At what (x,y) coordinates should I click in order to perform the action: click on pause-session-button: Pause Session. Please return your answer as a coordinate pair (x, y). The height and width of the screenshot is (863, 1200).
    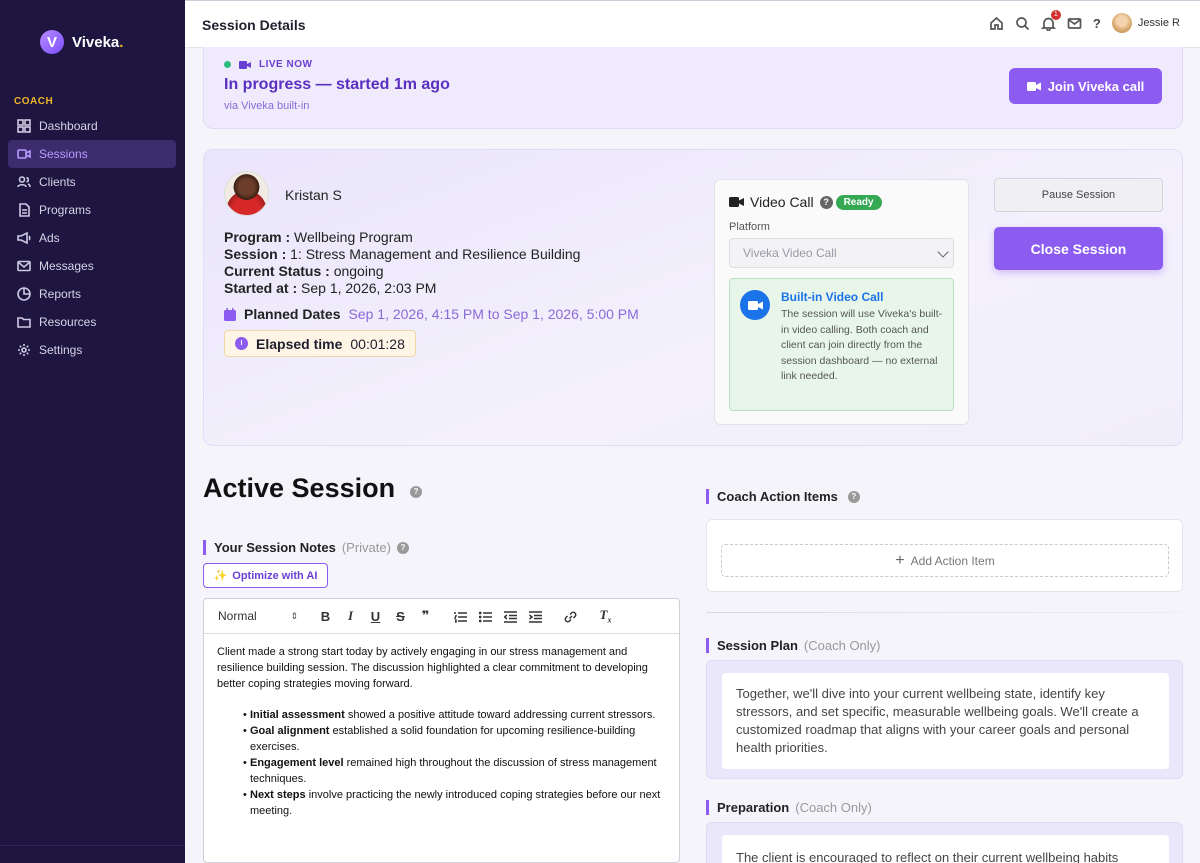
    Looking at the image, I should click on (1078, 195).